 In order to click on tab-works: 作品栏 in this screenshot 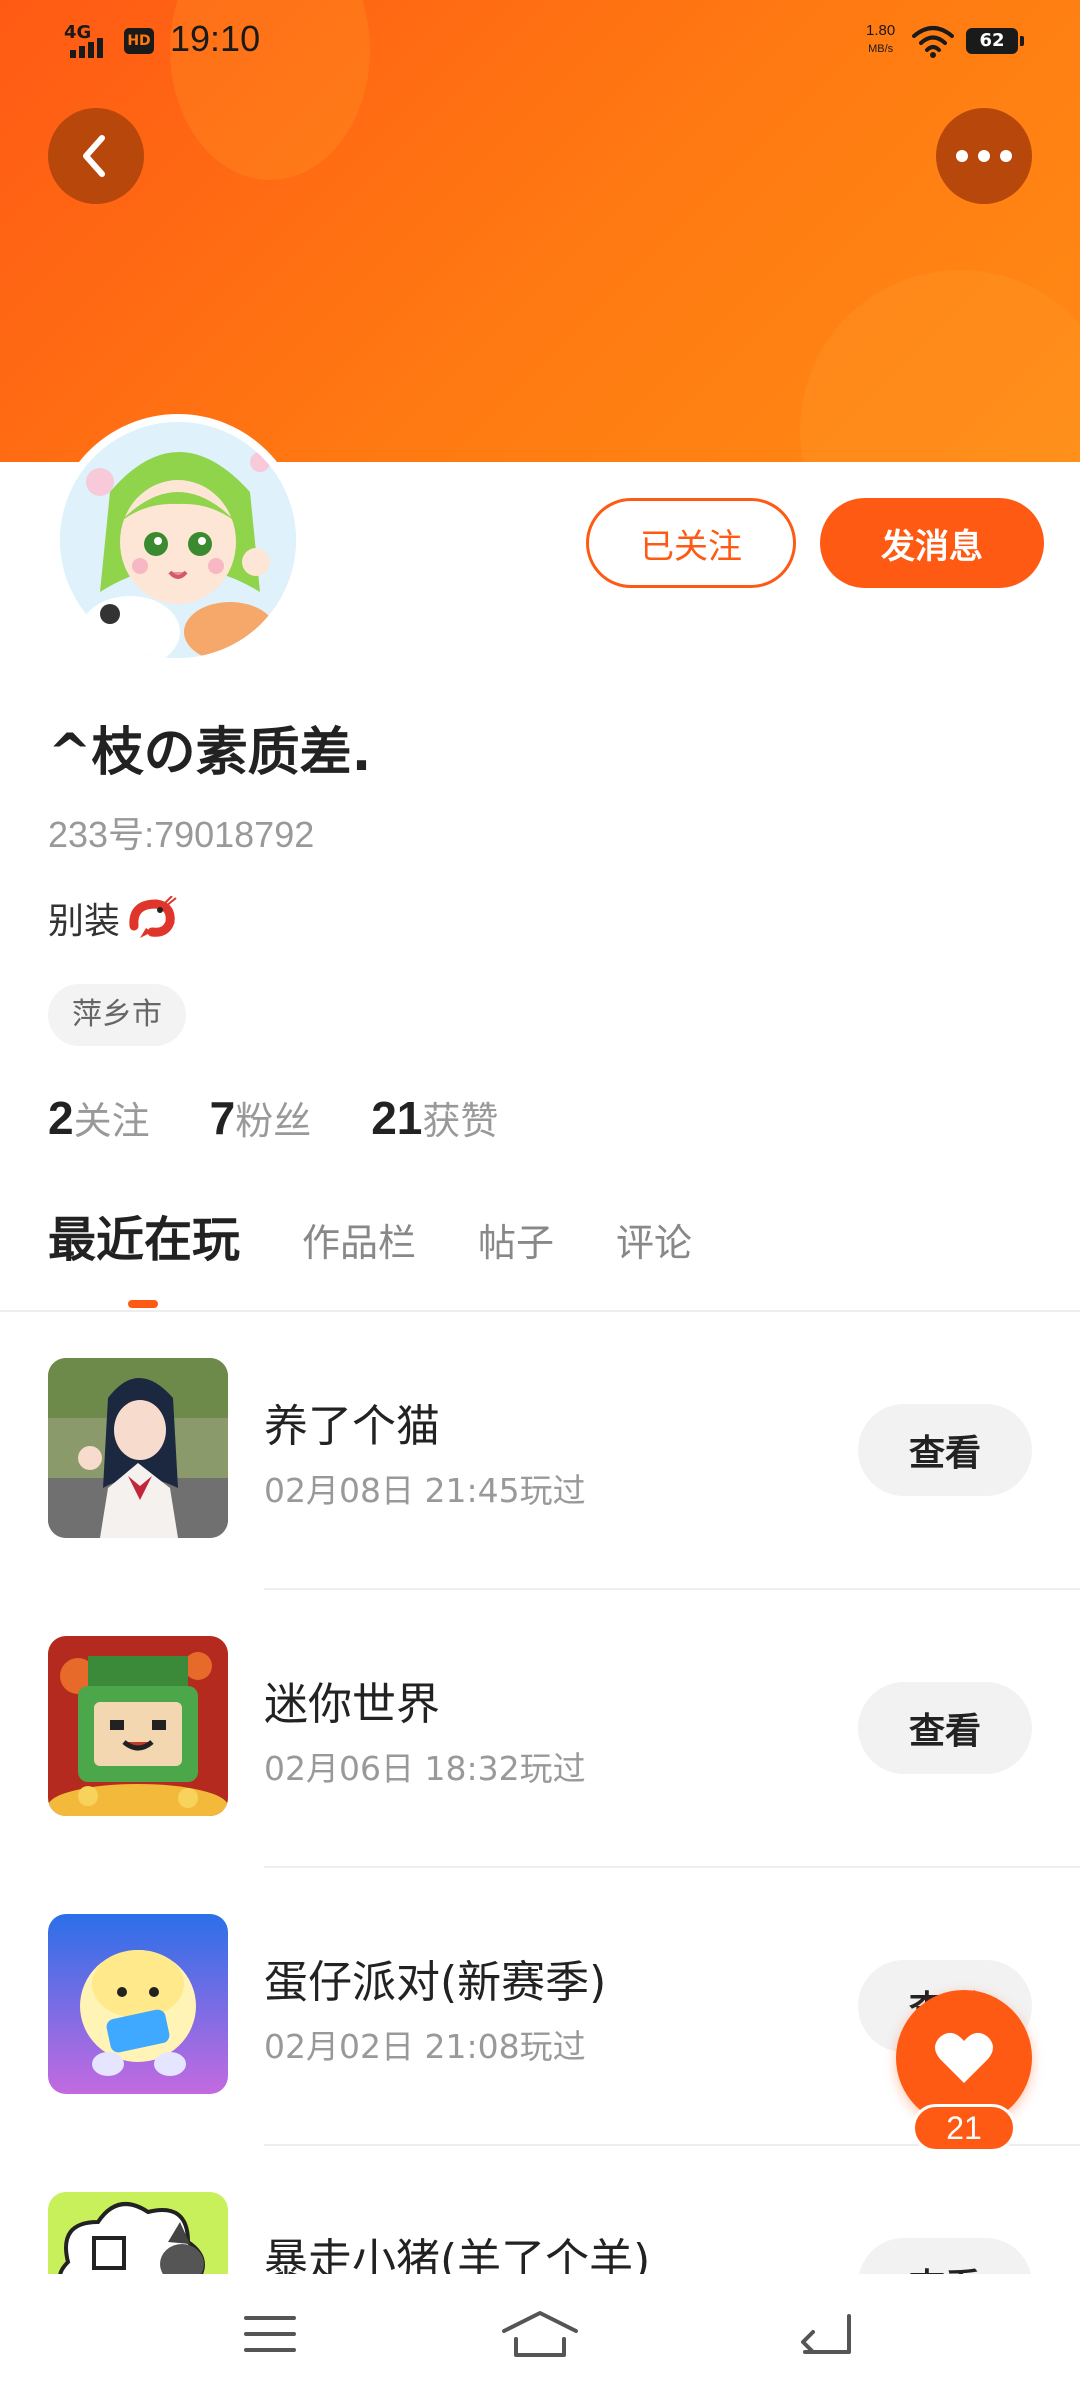, I will do `click(359, 1239)`.